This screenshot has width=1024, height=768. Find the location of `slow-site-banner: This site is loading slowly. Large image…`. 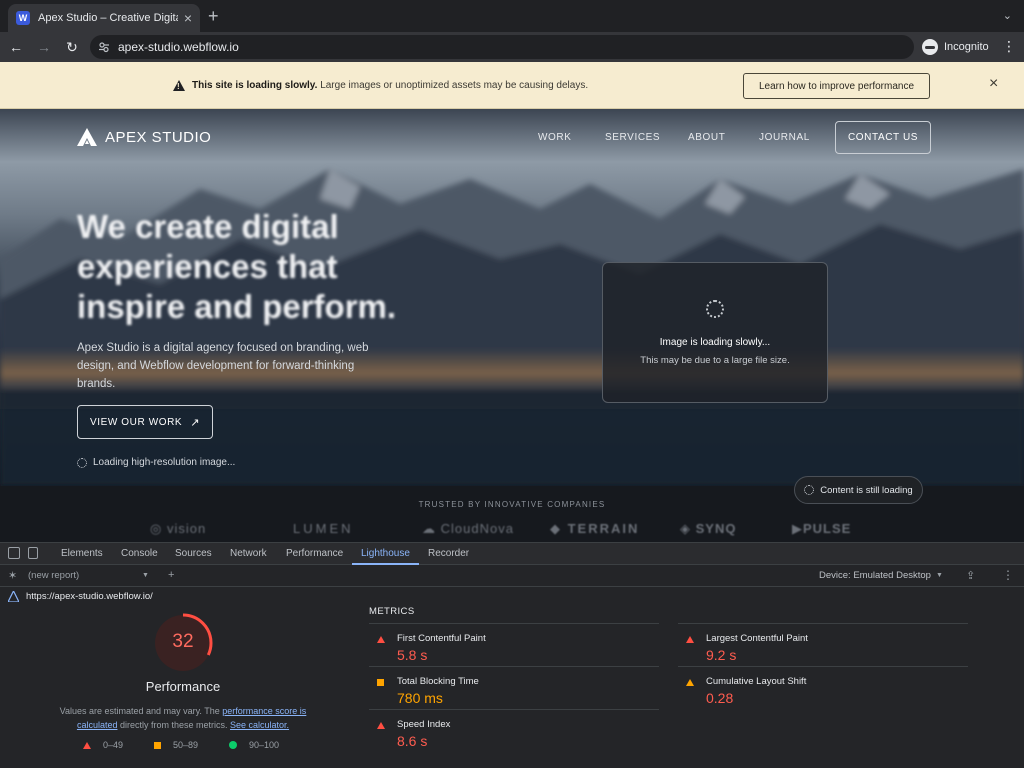

slow-site-banner: This site is loading slowly. Large image… is located at coordinates (512, 85).